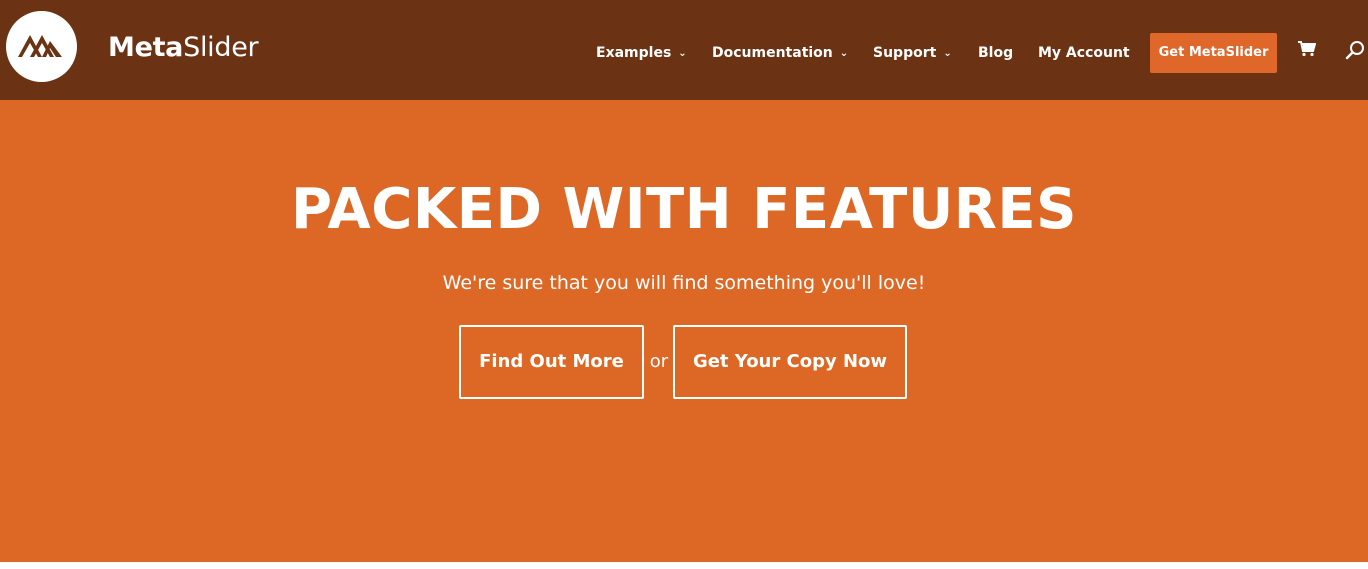 The width and height of the screenshot is (1368, 569). I want to click on hero-title: PACKED WITH FEATURES, so click(683, 209).